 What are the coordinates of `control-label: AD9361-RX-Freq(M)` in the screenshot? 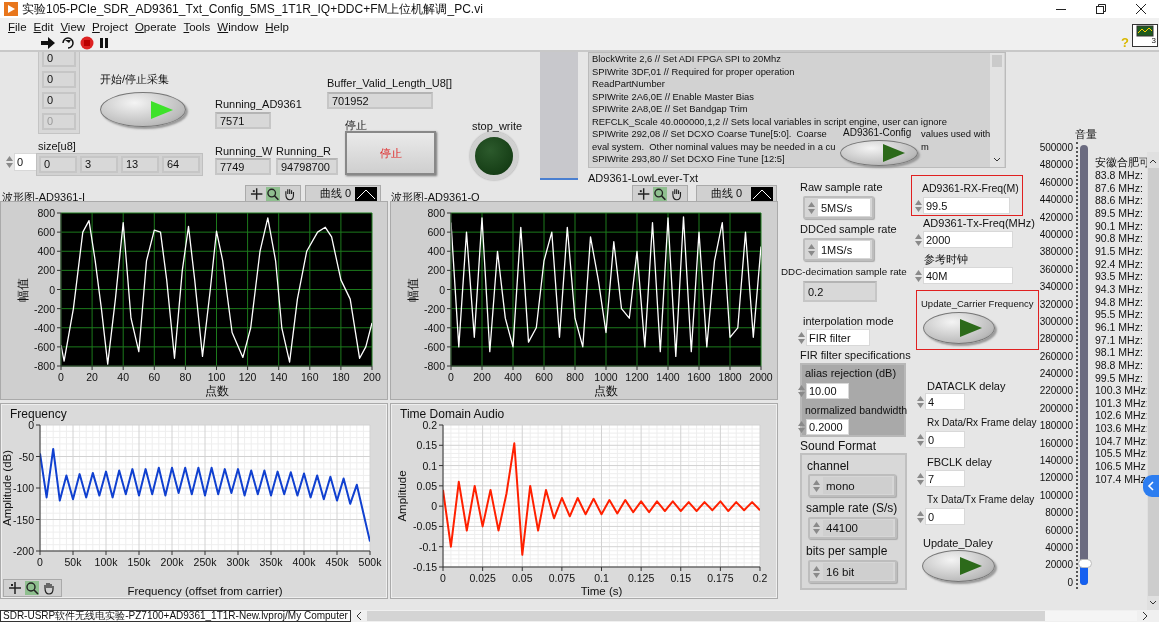 It's located at (970, 188).